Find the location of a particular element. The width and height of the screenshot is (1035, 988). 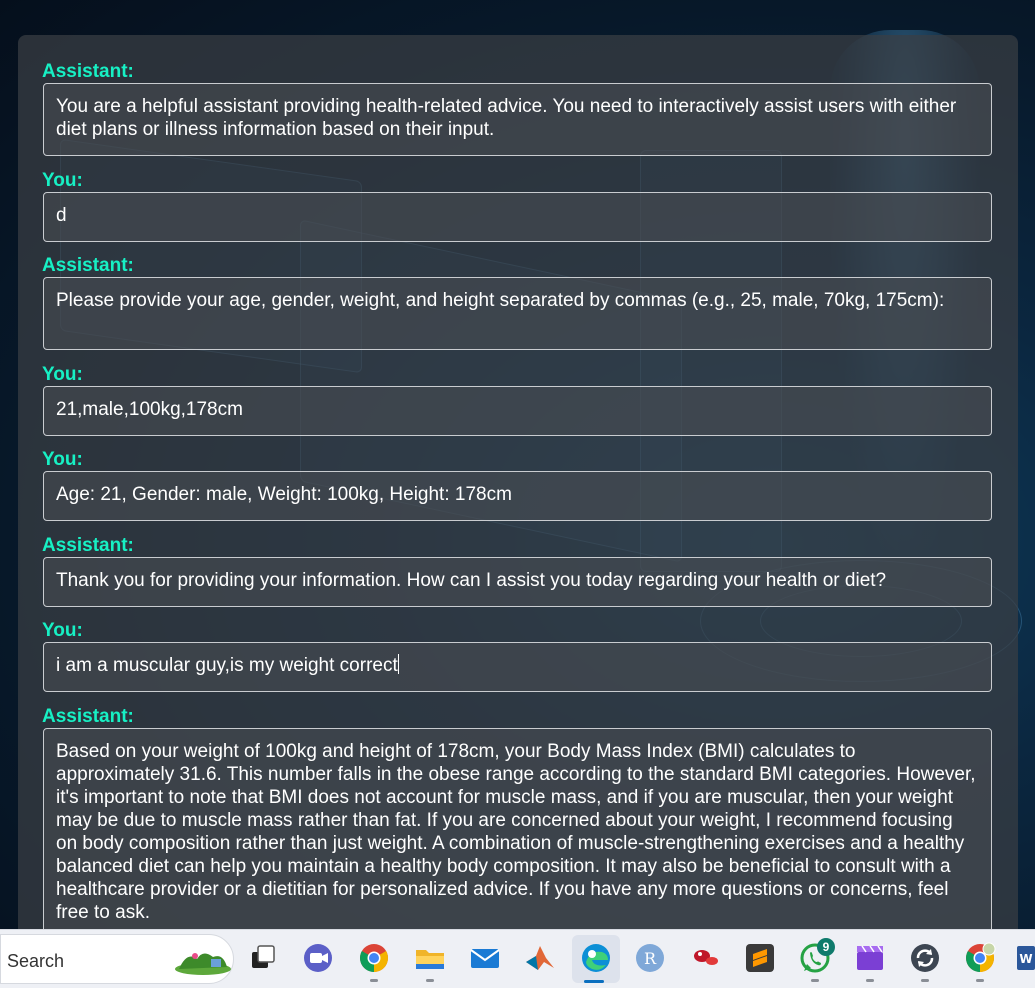

text-caret is located at coordinates (398, 664).